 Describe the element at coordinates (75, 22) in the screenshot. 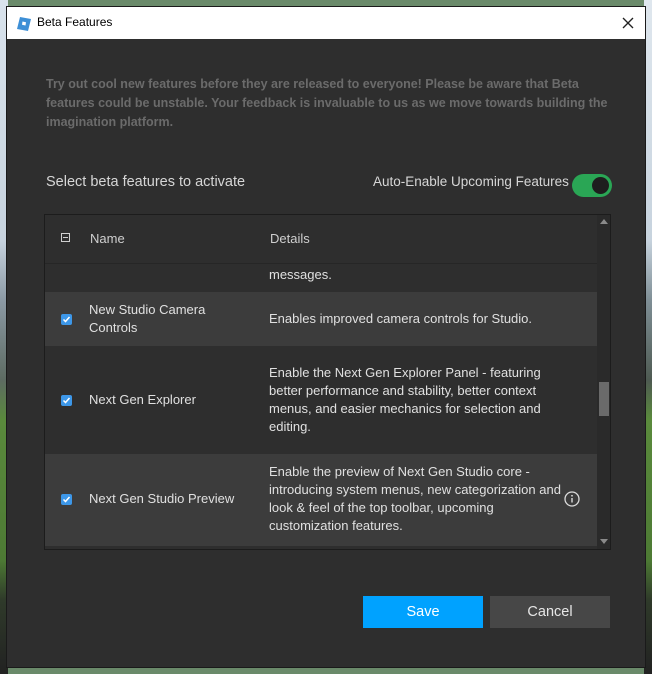

I see `dialog-title: Beta Features` at that location.